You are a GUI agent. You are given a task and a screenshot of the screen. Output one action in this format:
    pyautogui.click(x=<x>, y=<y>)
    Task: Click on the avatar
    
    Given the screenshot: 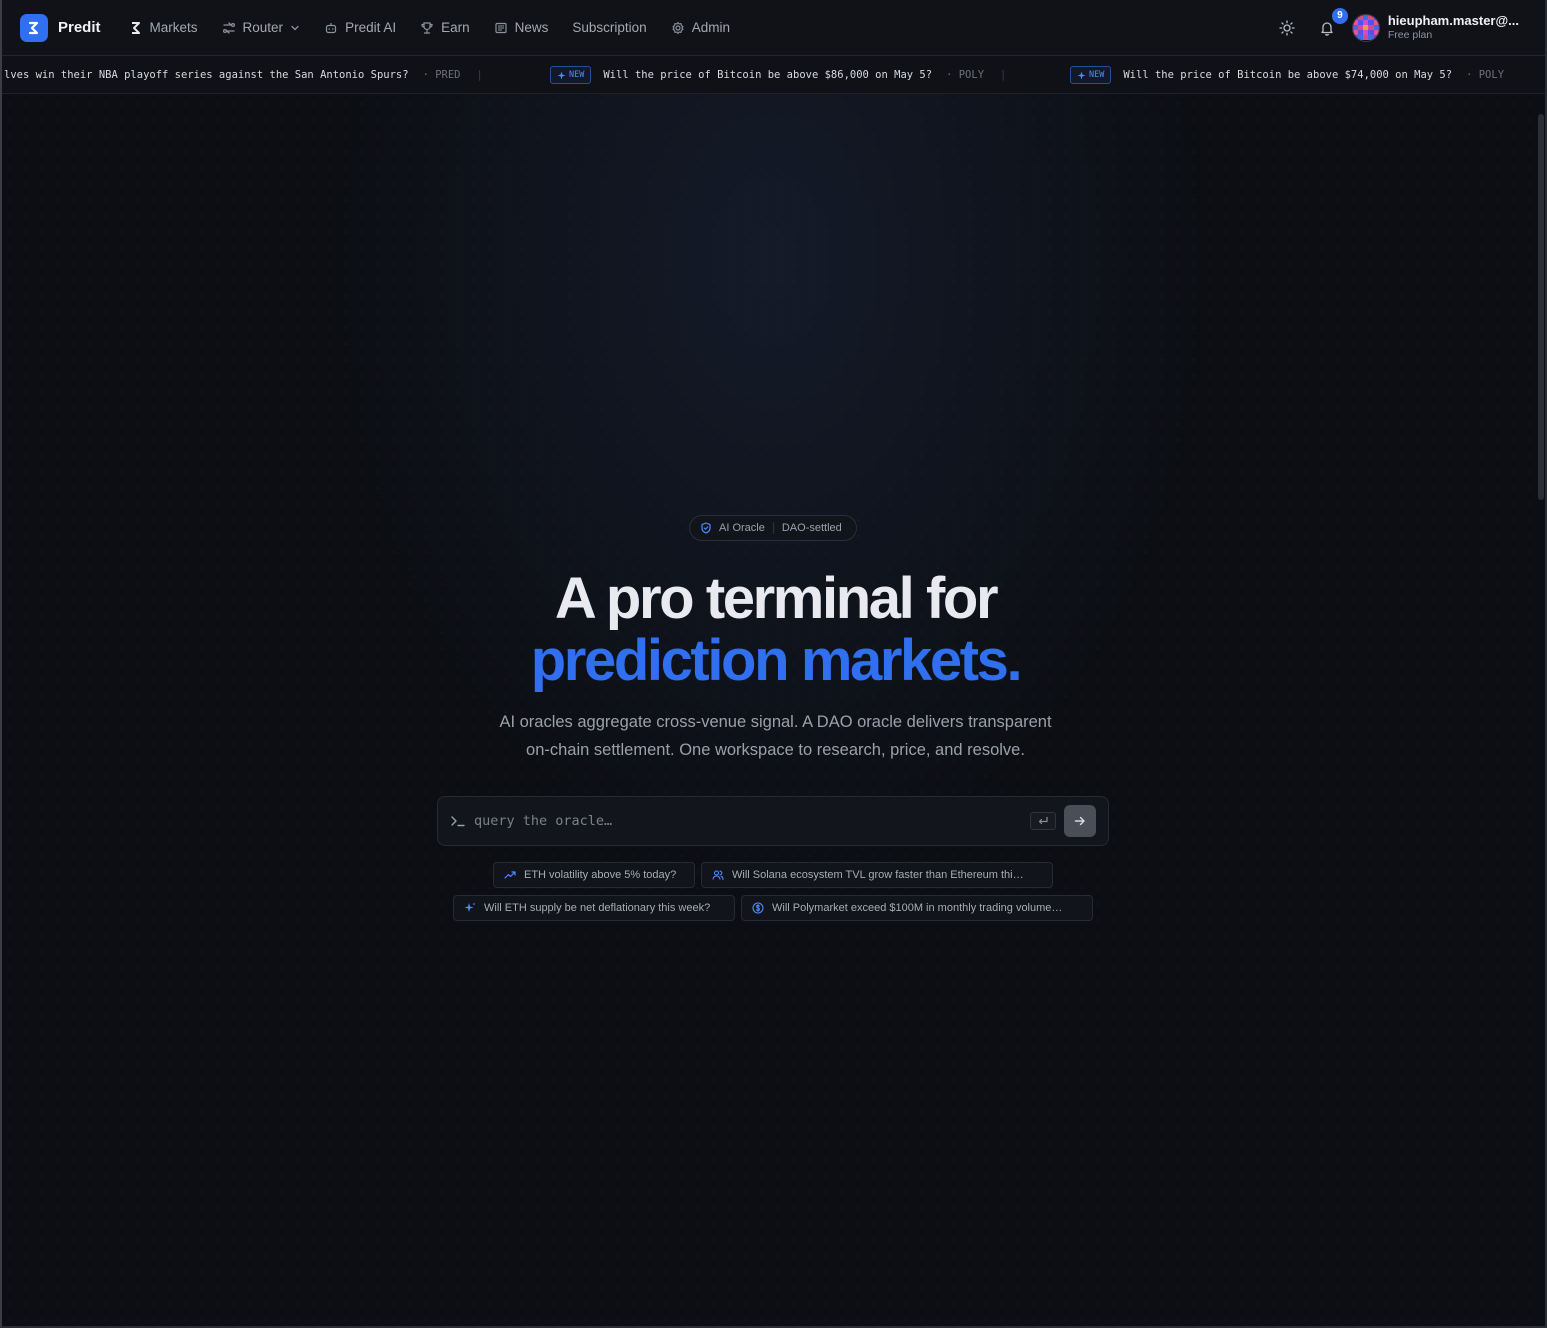 What is the action you would take?
    pyautogui.click(x=1365, y=27)
    